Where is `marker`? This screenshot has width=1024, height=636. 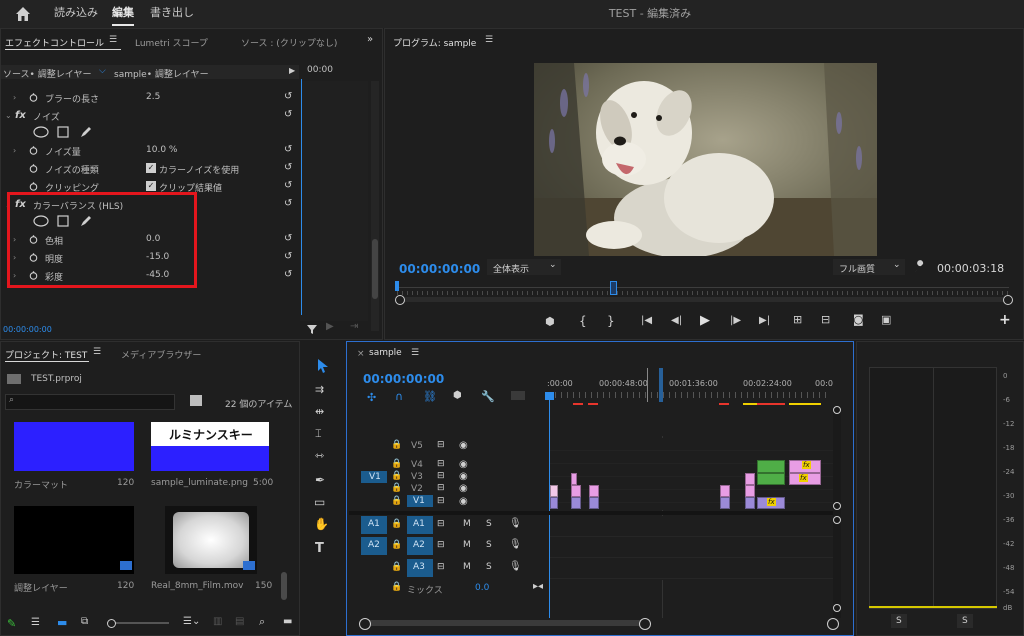 marker is located at coordinates (613, 288).